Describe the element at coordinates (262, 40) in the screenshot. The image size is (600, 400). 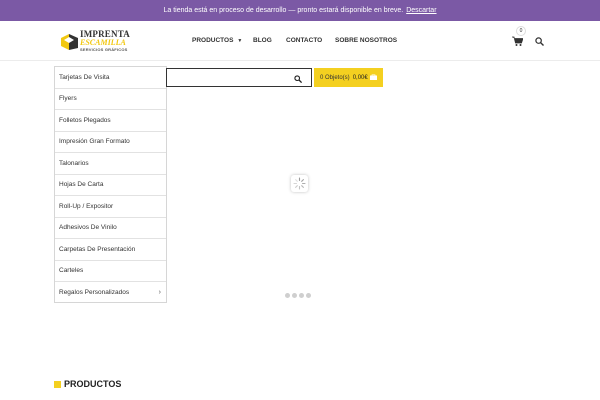
I see `nav-blog: BLOG` at that location.